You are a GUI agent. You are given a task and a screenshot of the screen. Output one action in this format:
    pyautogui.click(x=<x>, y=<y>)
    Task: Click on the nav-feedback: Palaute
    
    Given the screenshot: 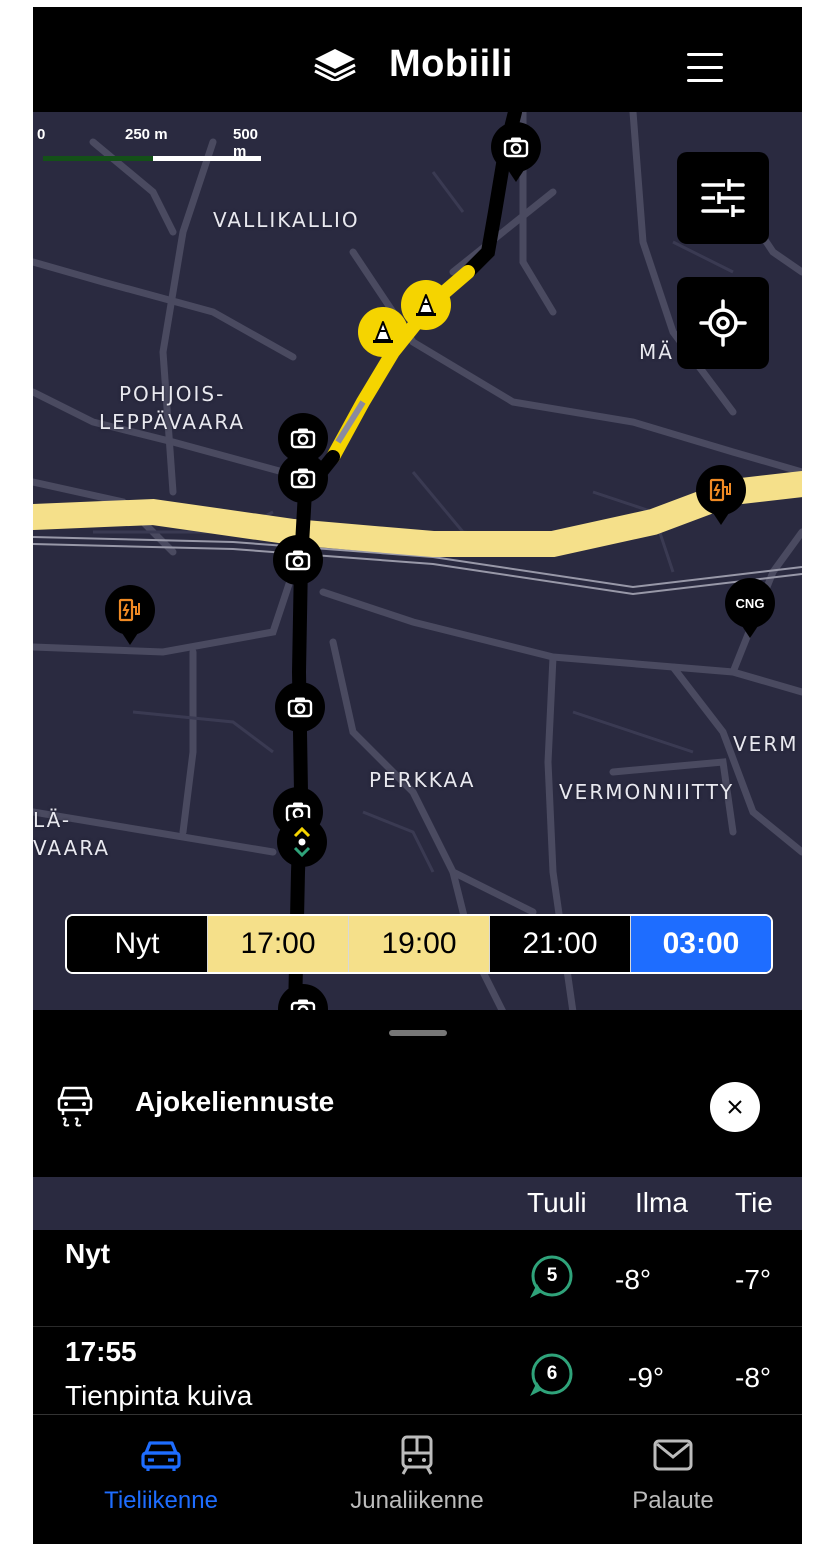 What is the action you would take?
    pyautogui.click(x=673, y=1470)
    